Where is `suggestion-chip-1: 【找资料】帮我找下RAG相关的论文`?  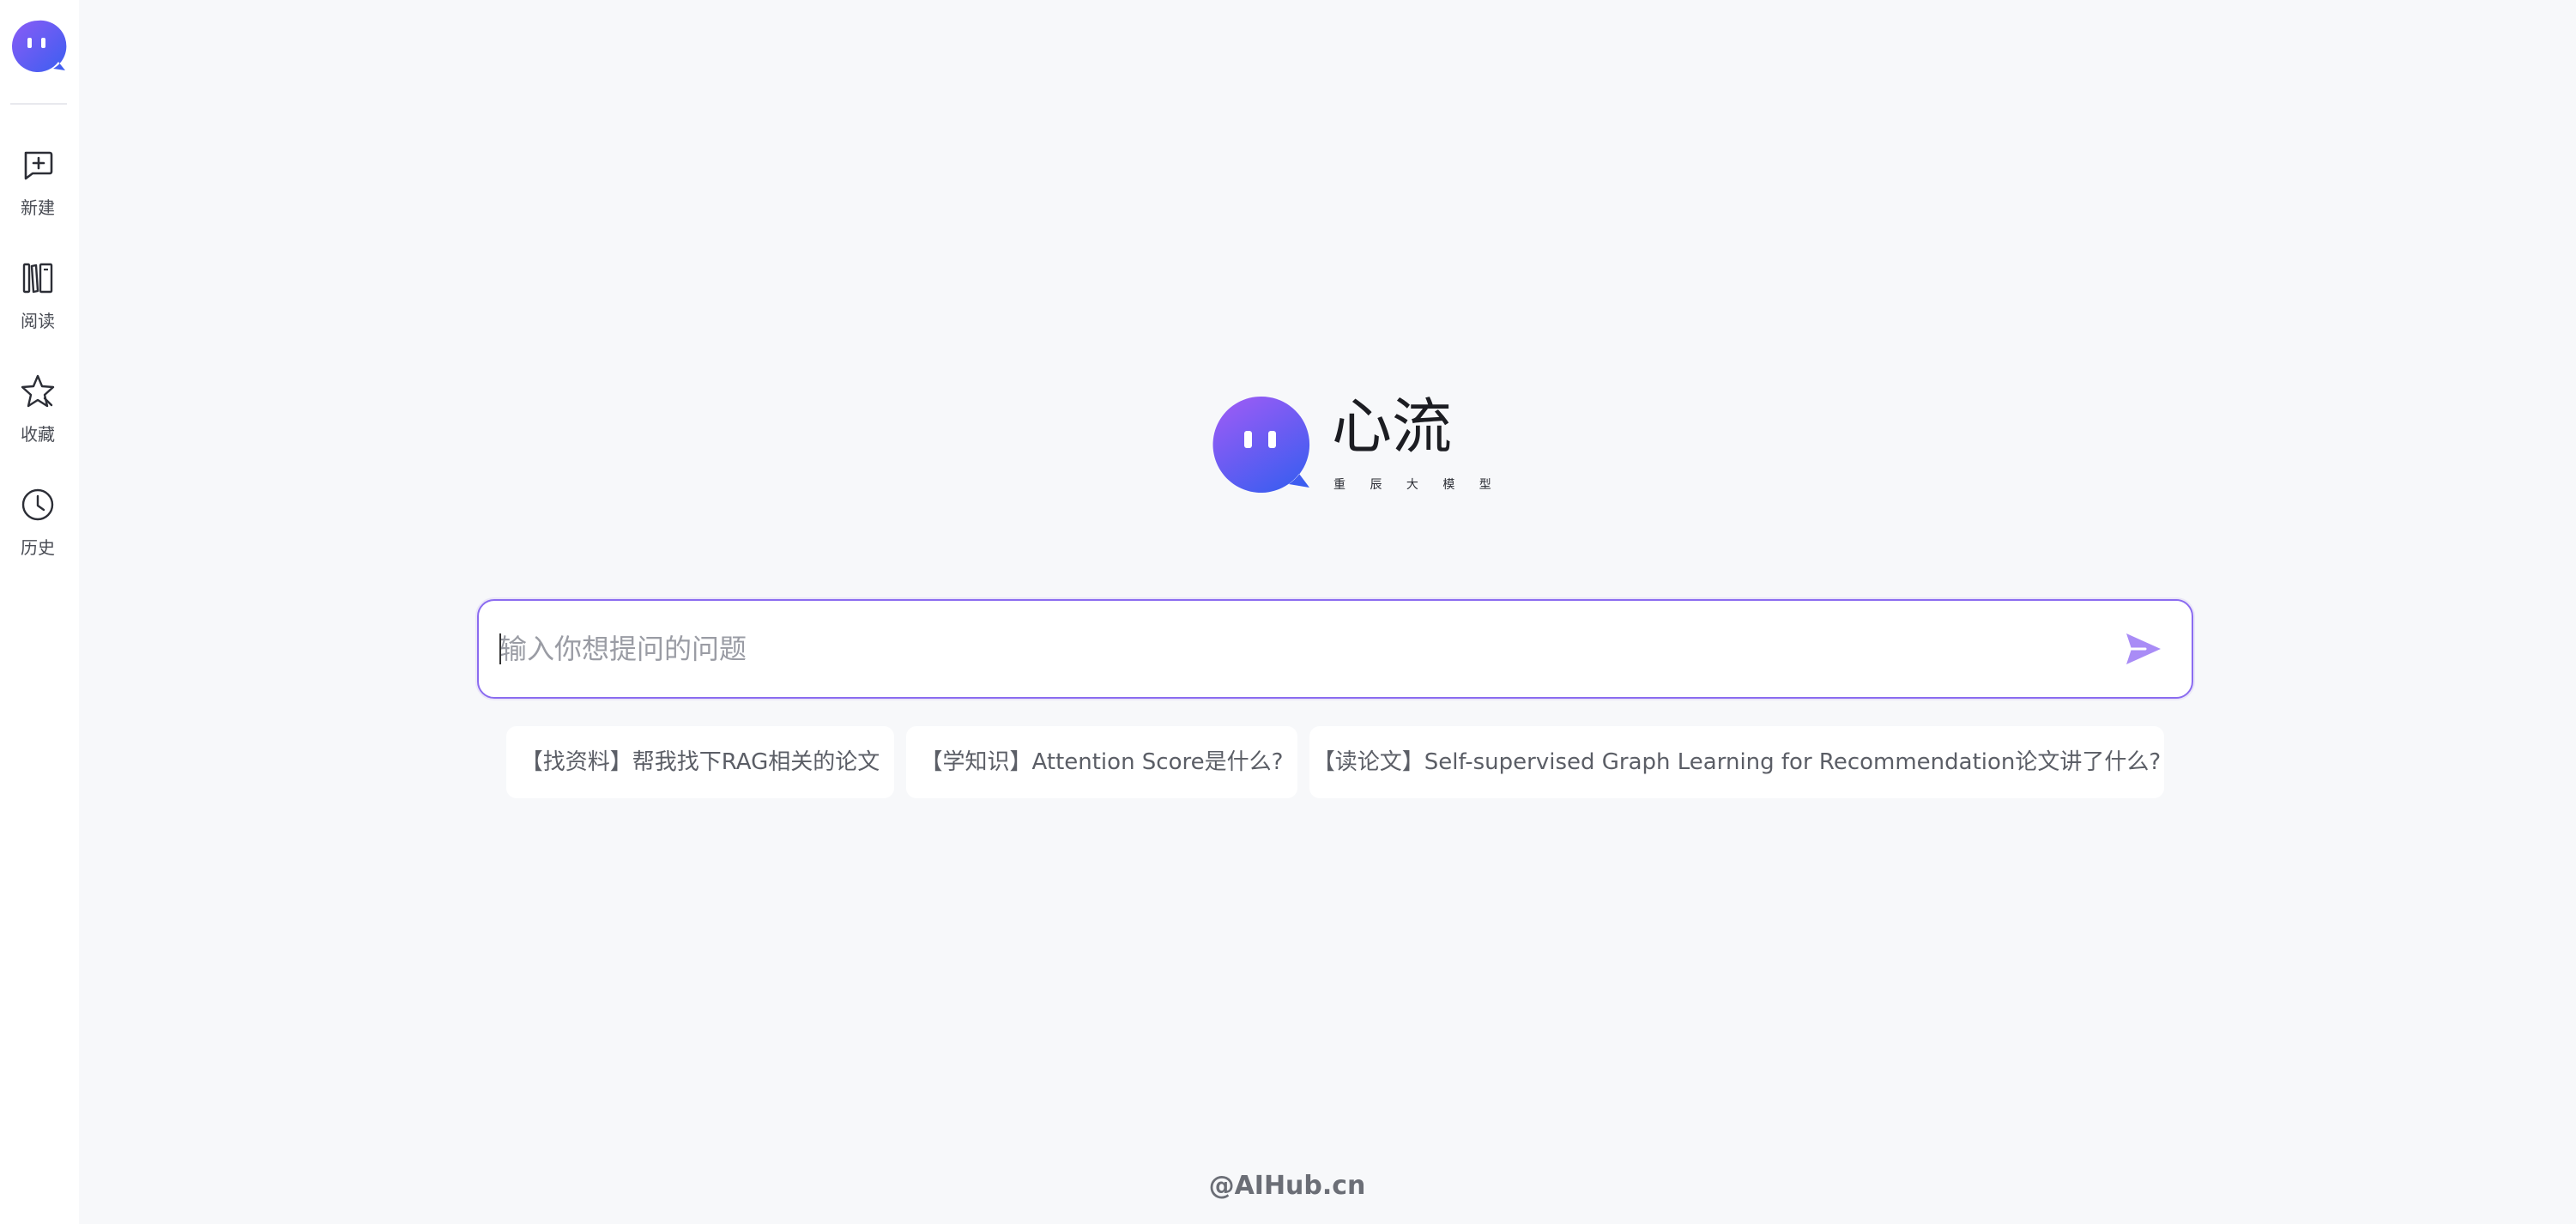
suggestion-chip-1: 【找资料】帮我找下RAG相关的论文 is located at coordinates (700, 762).